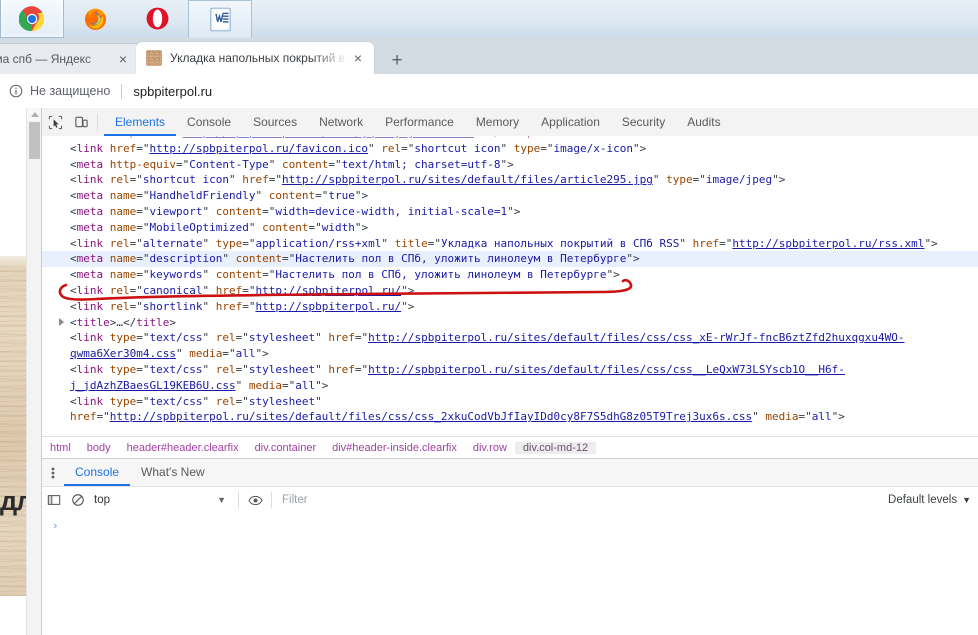 The width and height of the screenshot is (978, 635). Describe the element at coordinates (172, 91) in the screenshot. I see `url-text: spbpiterpol.ru` at that location.